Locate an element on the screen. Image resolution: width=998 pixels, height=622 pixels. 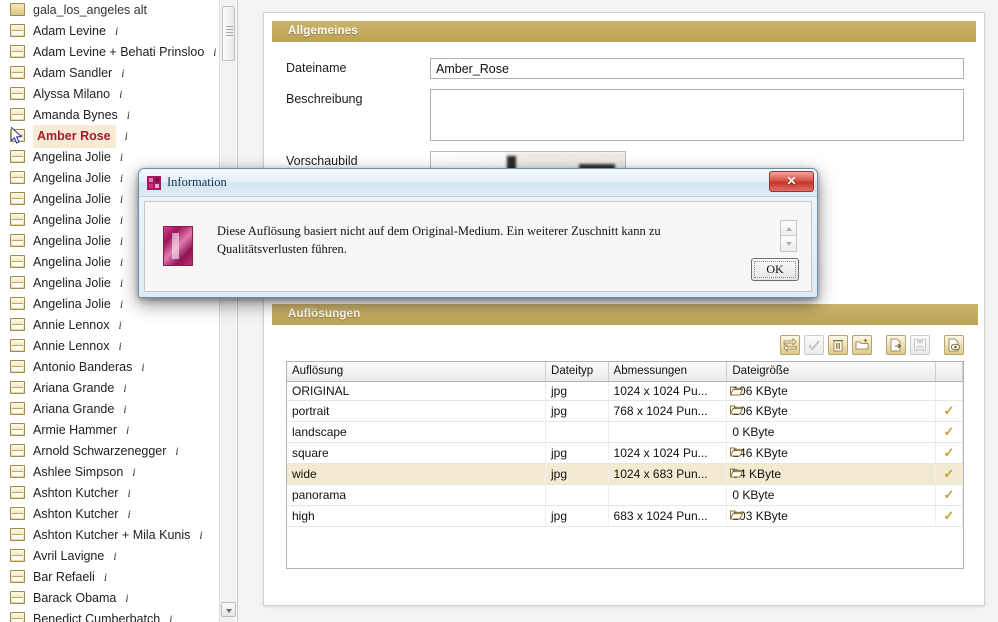
tree-item: gala_los_angeles alt is located at coordinates (111, 10).